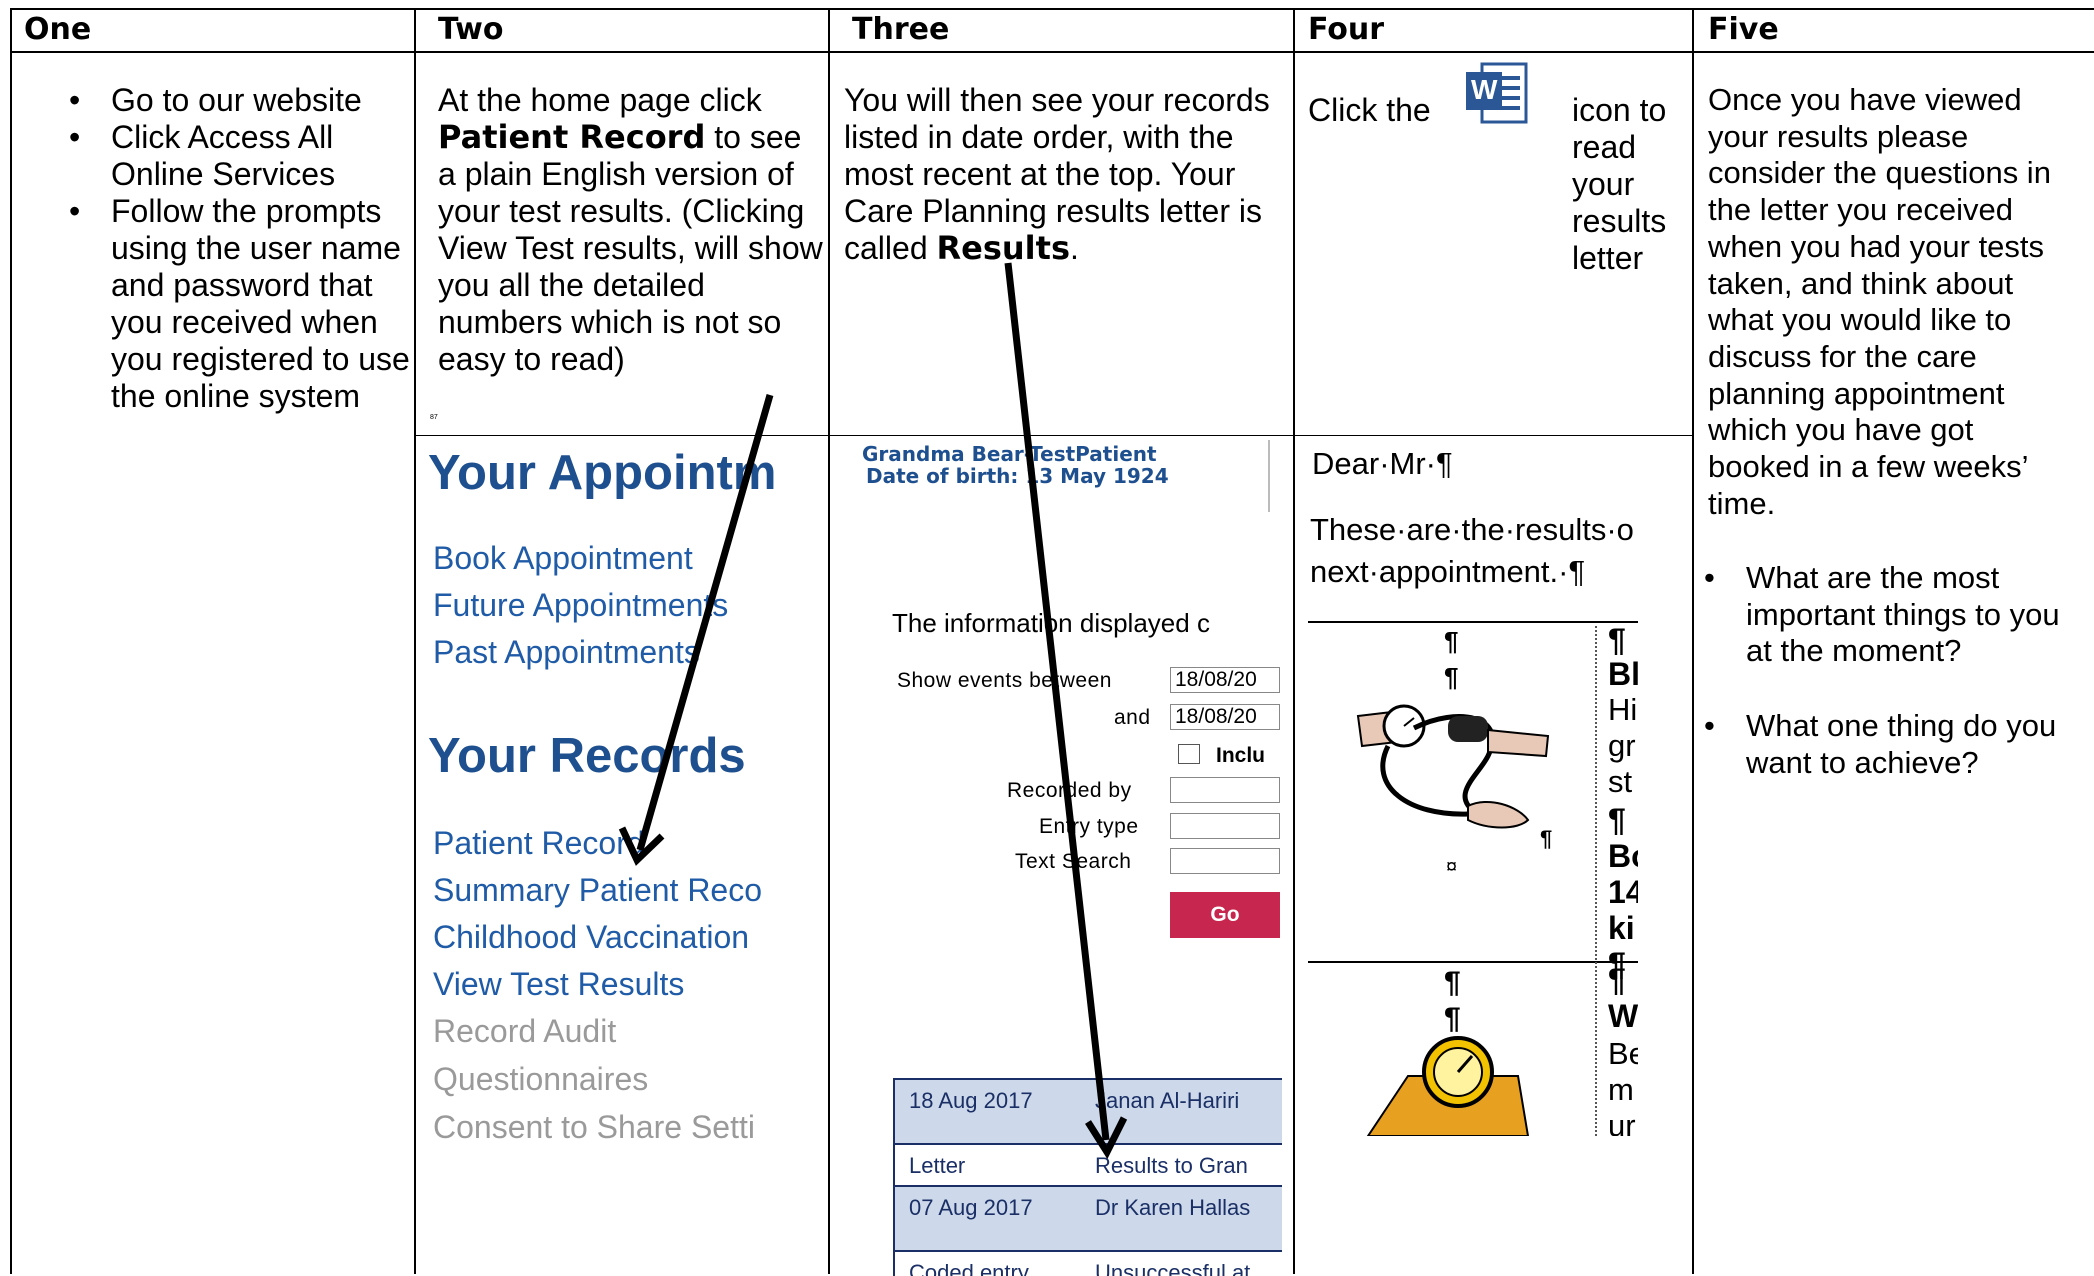 The height and width of the screenshot is (1276, 2094). What do you see at coordinates (1621, 1089) in the screenshot?
I see `letter-fragment: m` at bounding box center [1621, 1089].